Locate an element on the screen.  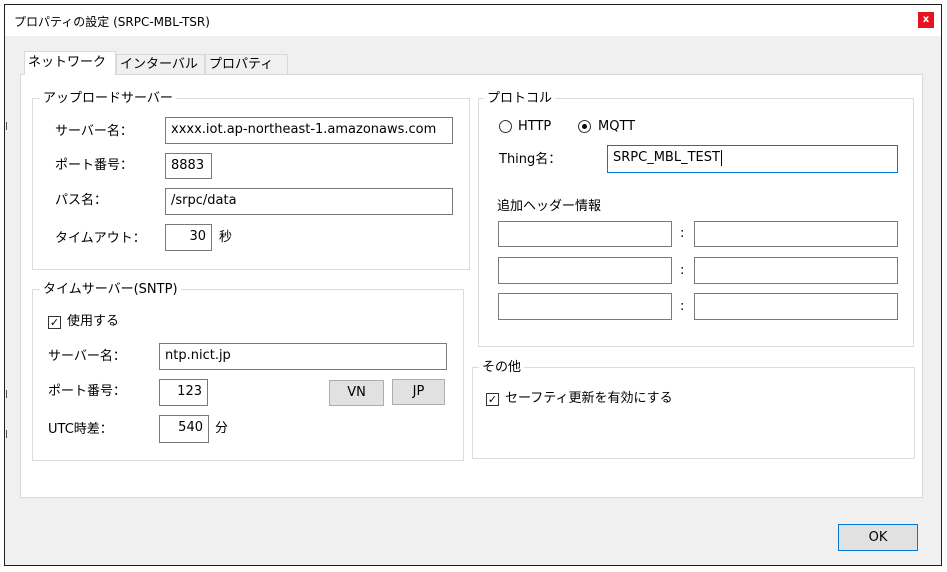
use-sntp-label: 使用する is located at coordinates (93, 321).